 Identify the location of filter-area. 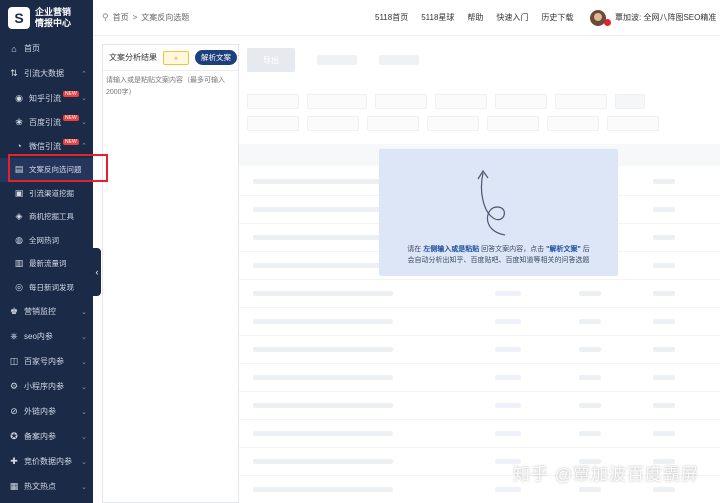
(478, 116).